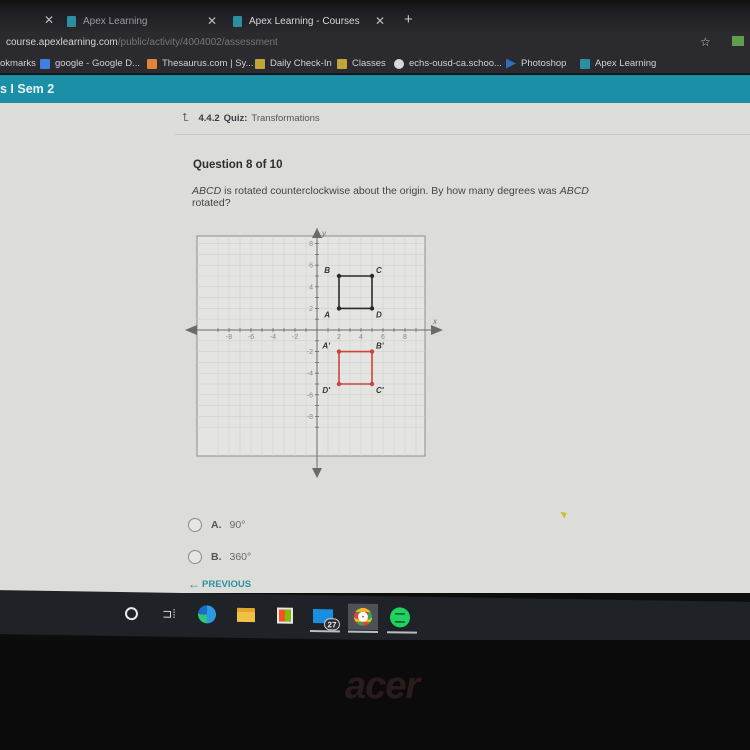 The width and height of the screenshot is (750, 750). Describe the element at coordinates (326, 346) in the screenshot. I see `vertex-label: A'` at that location.